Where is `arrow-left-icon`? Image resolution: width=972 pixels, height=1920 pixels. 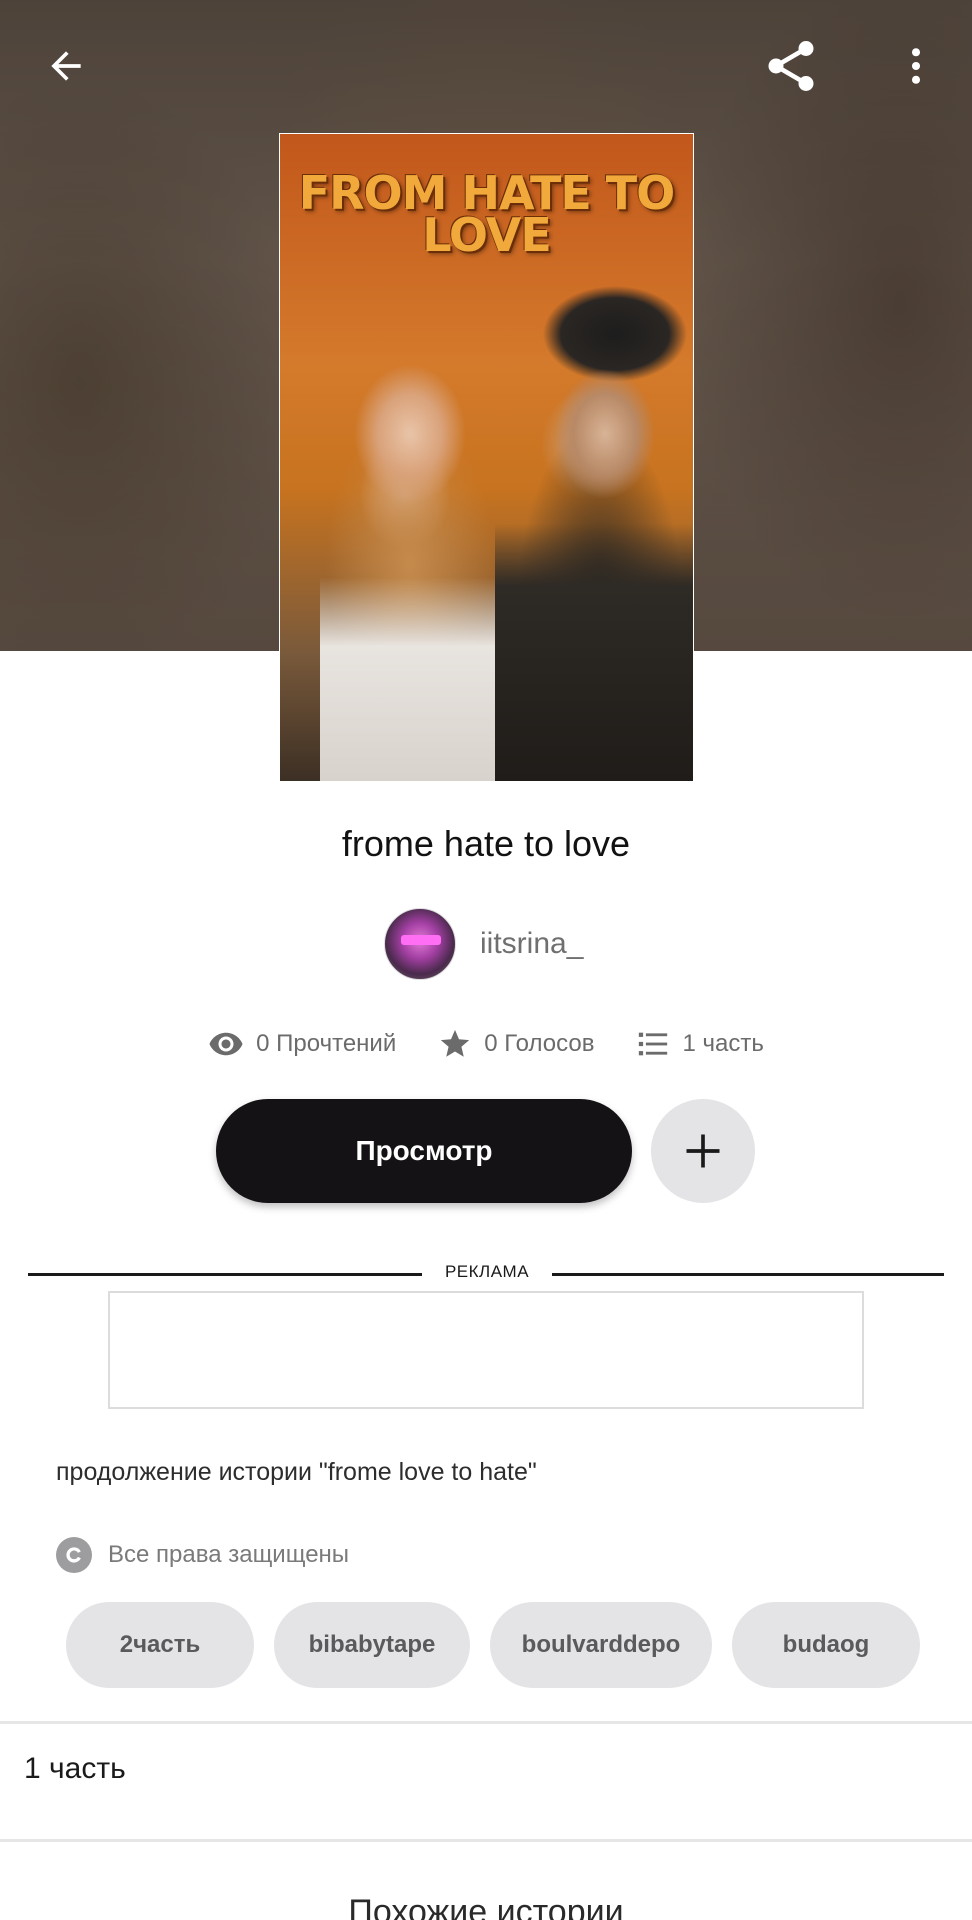 arrow-left-icon is located at coordinates (66, 66).